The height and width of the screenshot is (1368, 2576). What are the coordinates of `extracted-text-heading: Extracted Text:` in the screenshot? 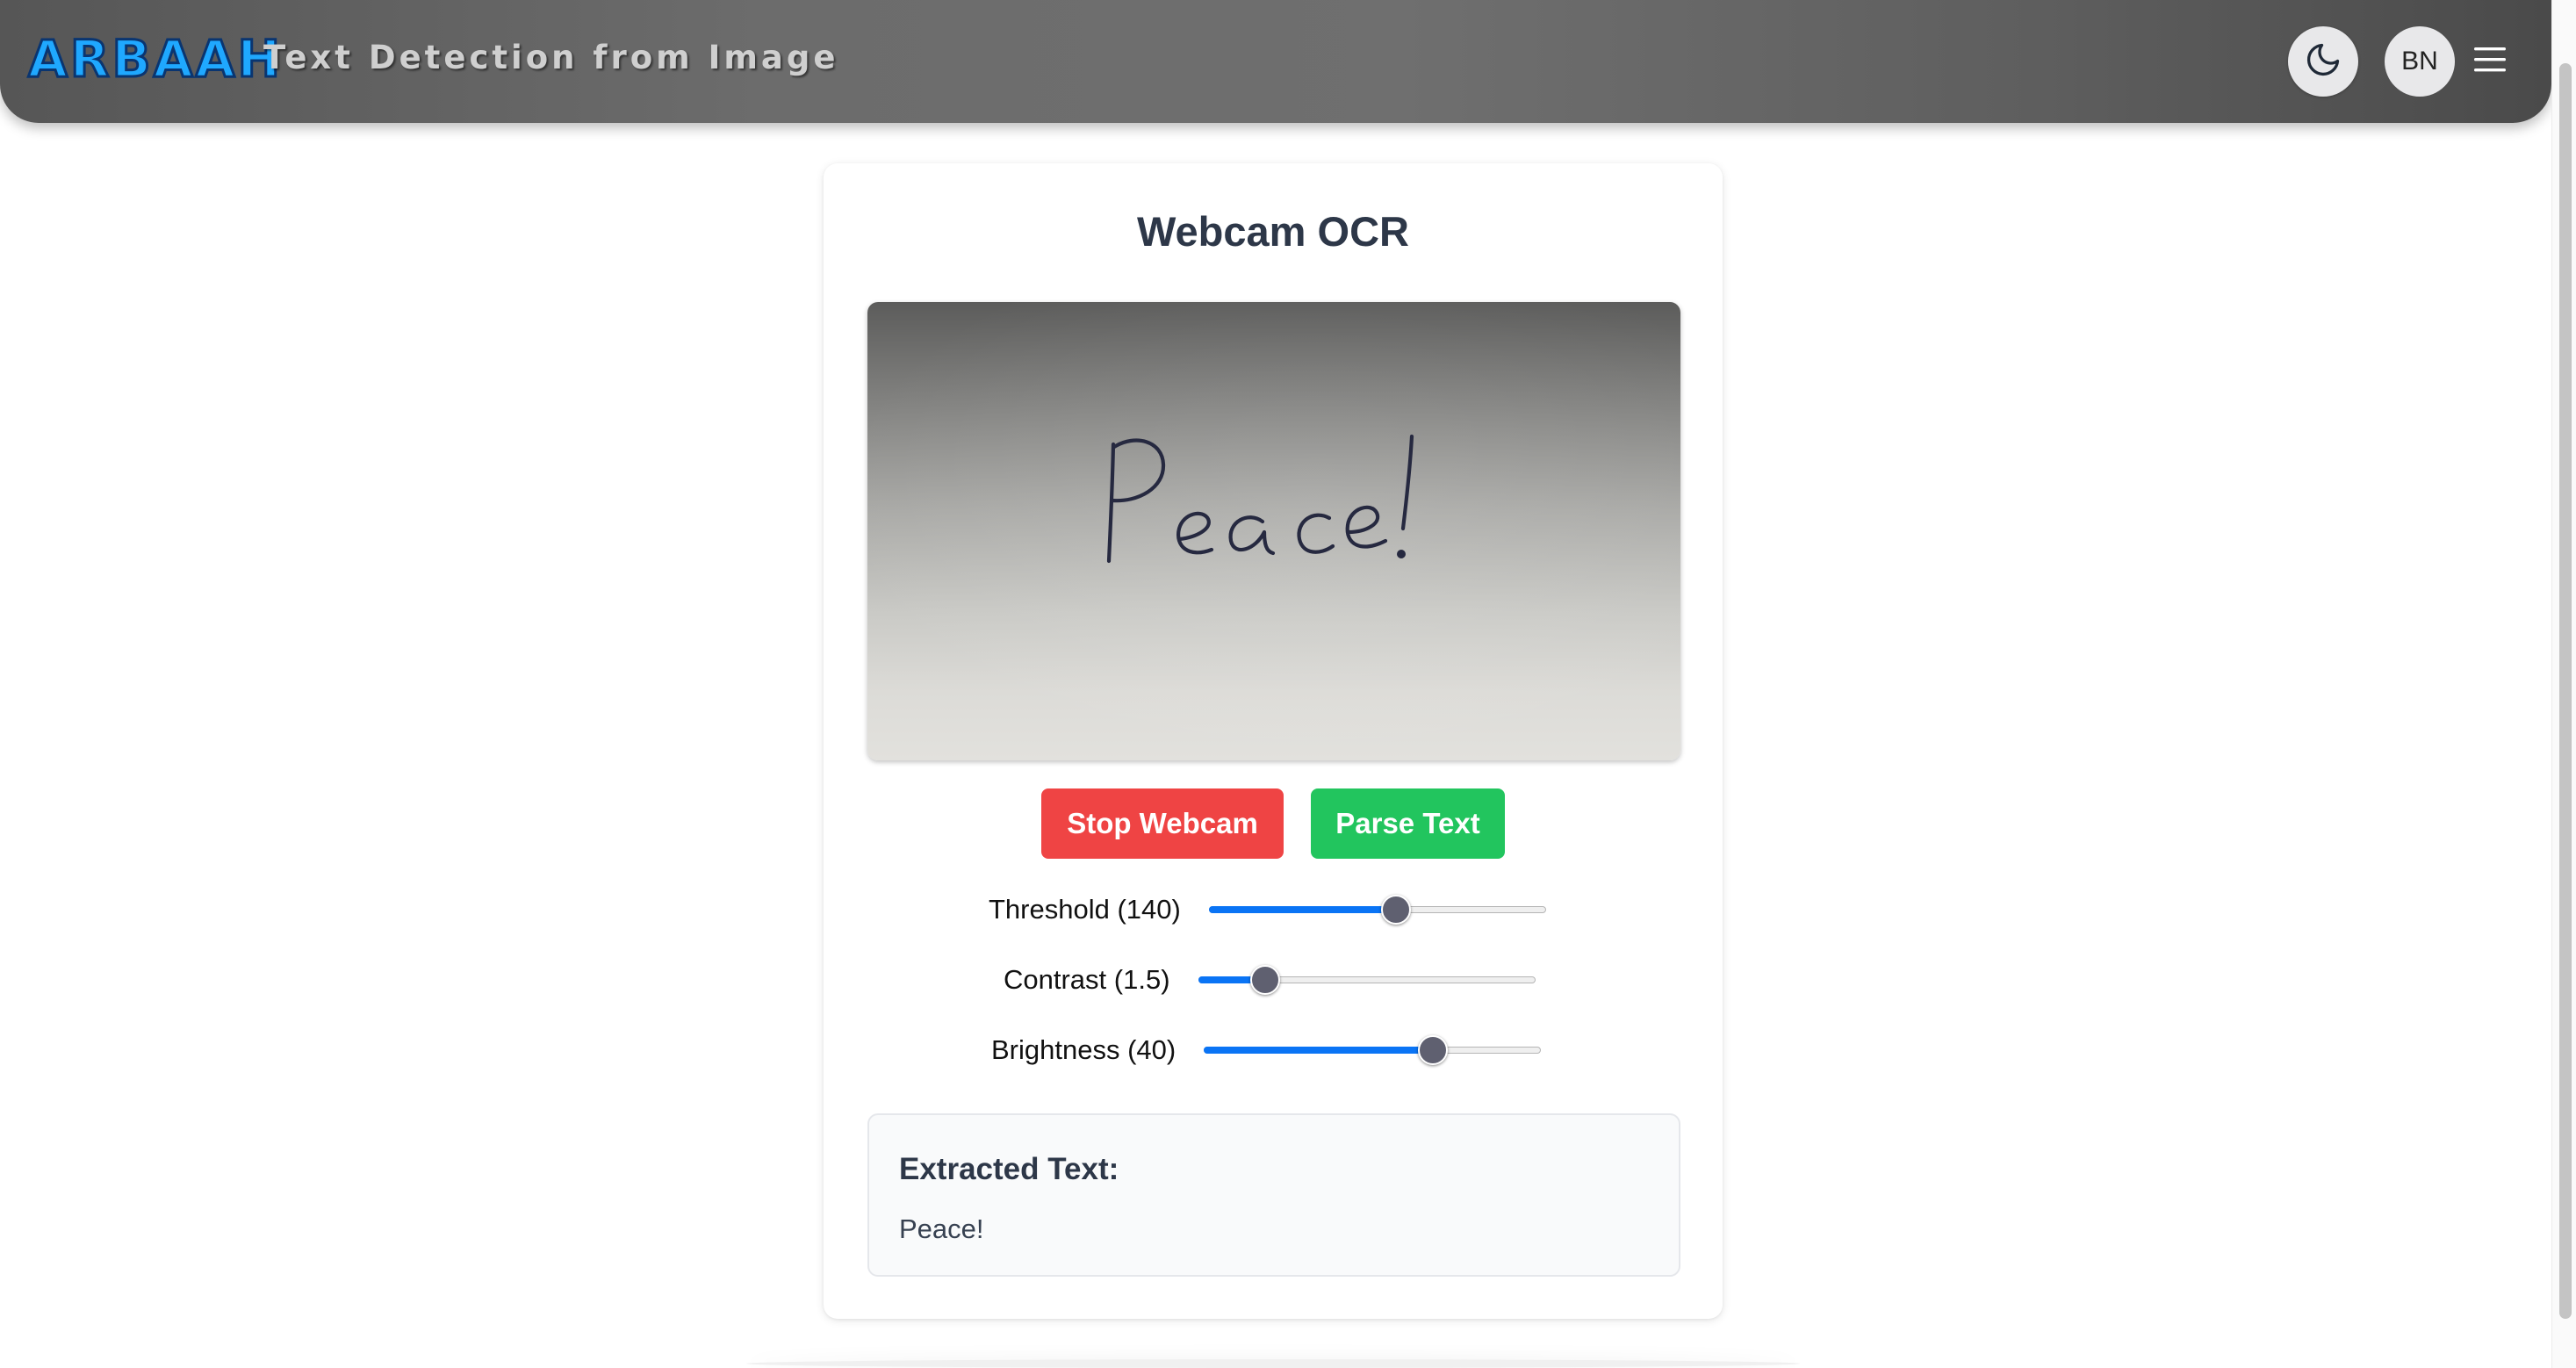 It's located at (1009, 1169).